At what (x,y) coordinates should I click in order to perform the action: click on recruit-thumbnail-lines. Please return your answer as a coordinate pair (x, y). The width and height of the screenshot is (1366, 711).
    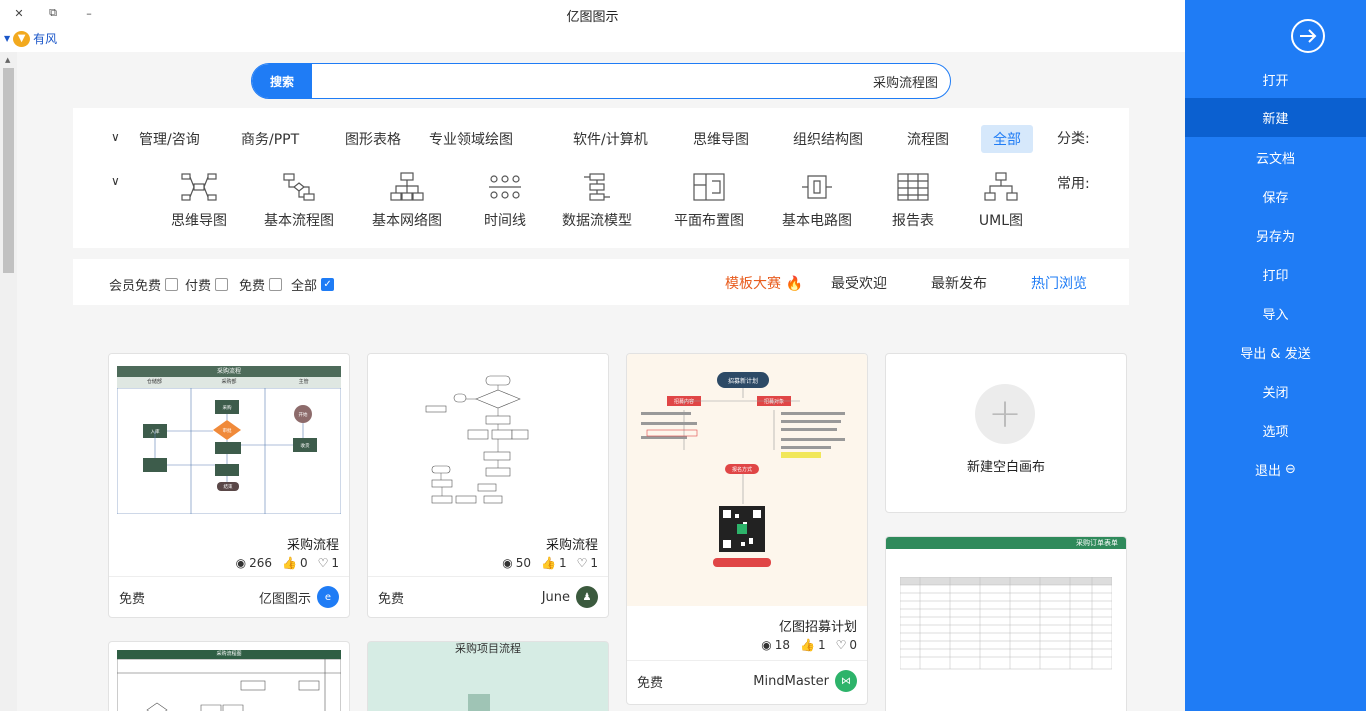
    Looking at the image, I should click on (743, 477).